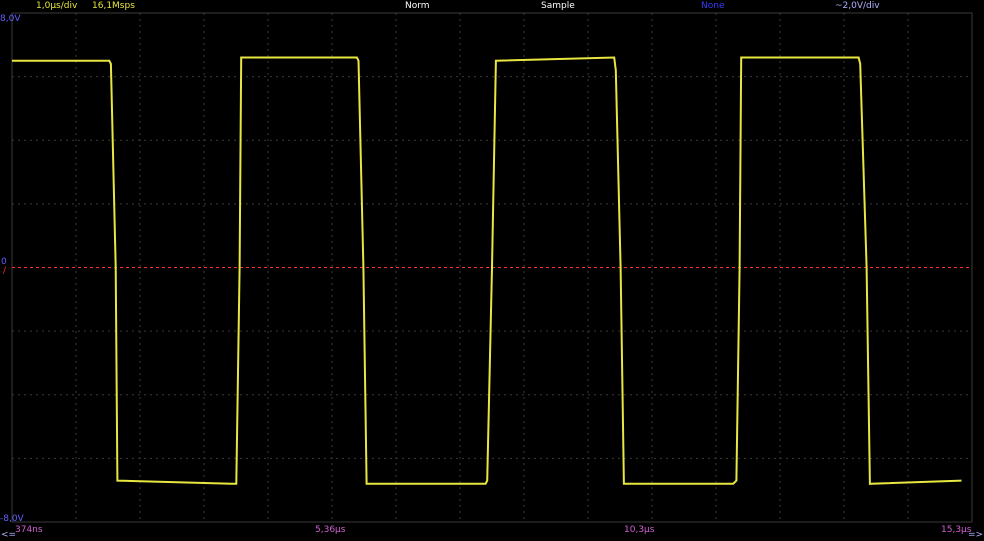 This screenshot has width=984, height=541. I want to click on time-end-label: 15,3µs, so click(956, 530).